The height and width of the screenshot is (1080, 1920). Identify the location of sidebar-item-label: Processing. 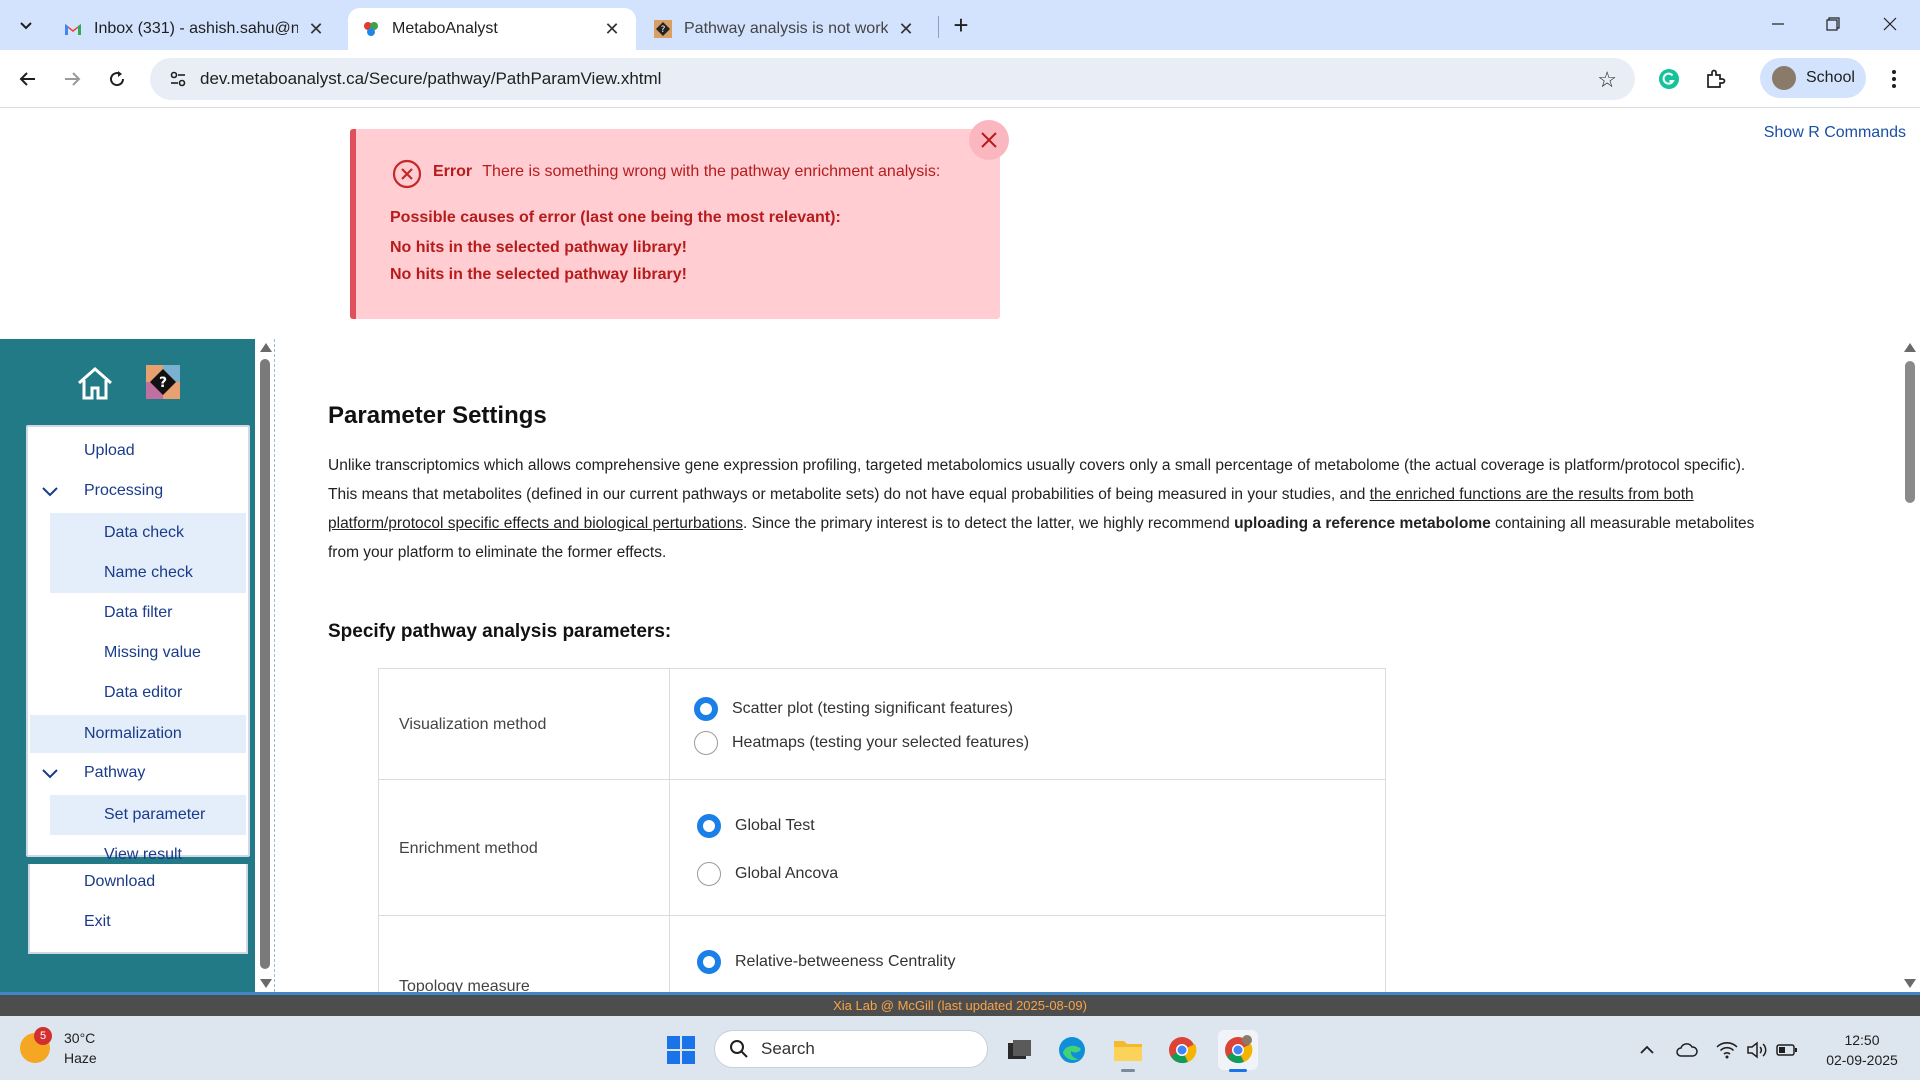
(124, 490).